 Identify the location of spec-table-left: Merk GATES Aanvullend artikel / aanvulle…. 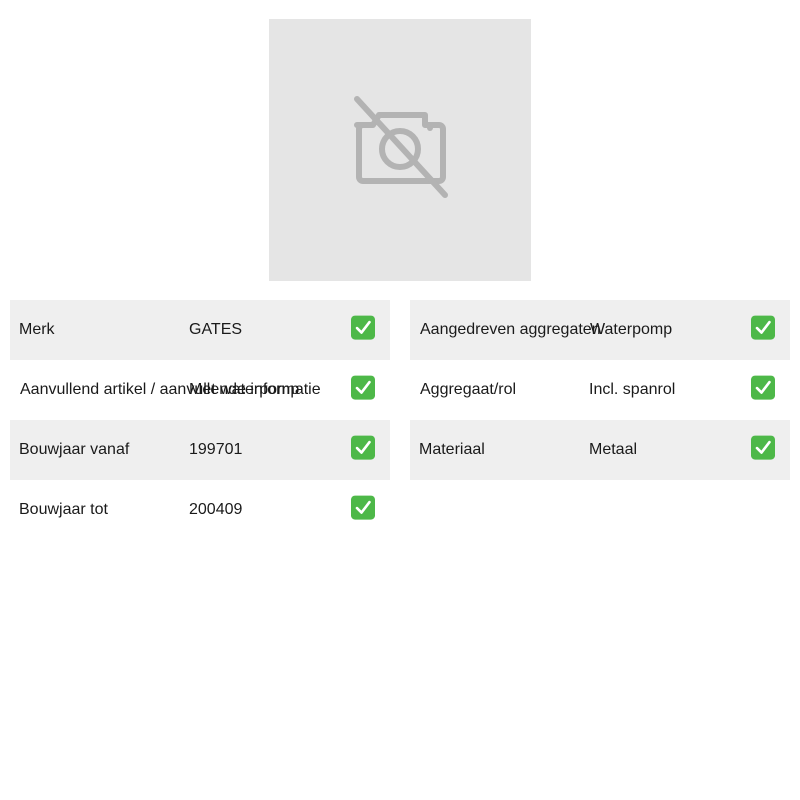
(200, 420).